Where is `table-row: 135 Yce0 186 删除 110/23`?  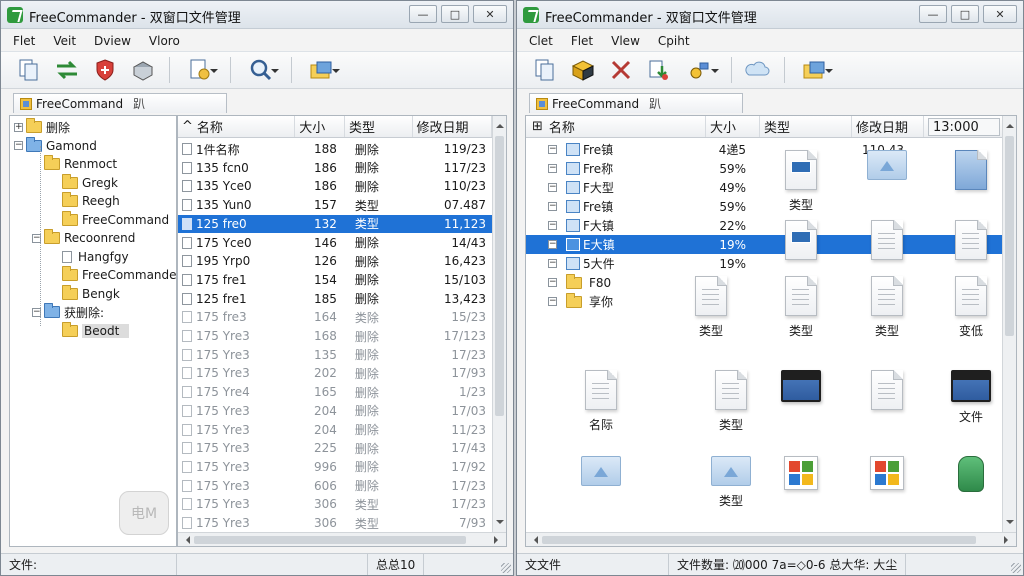
table-row: 135 Yce0 186 删除 110/23 is located at coordinates (335, 186).